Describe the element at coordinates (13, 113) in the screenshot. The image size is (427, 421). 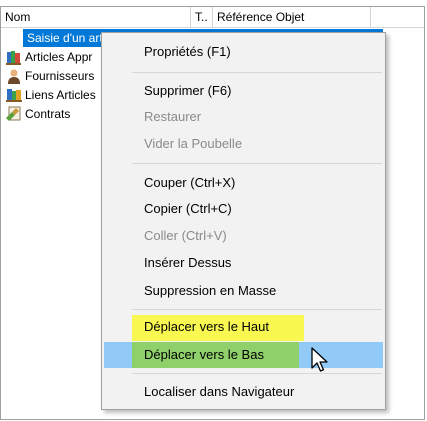
I see `contract-icon` at that location.